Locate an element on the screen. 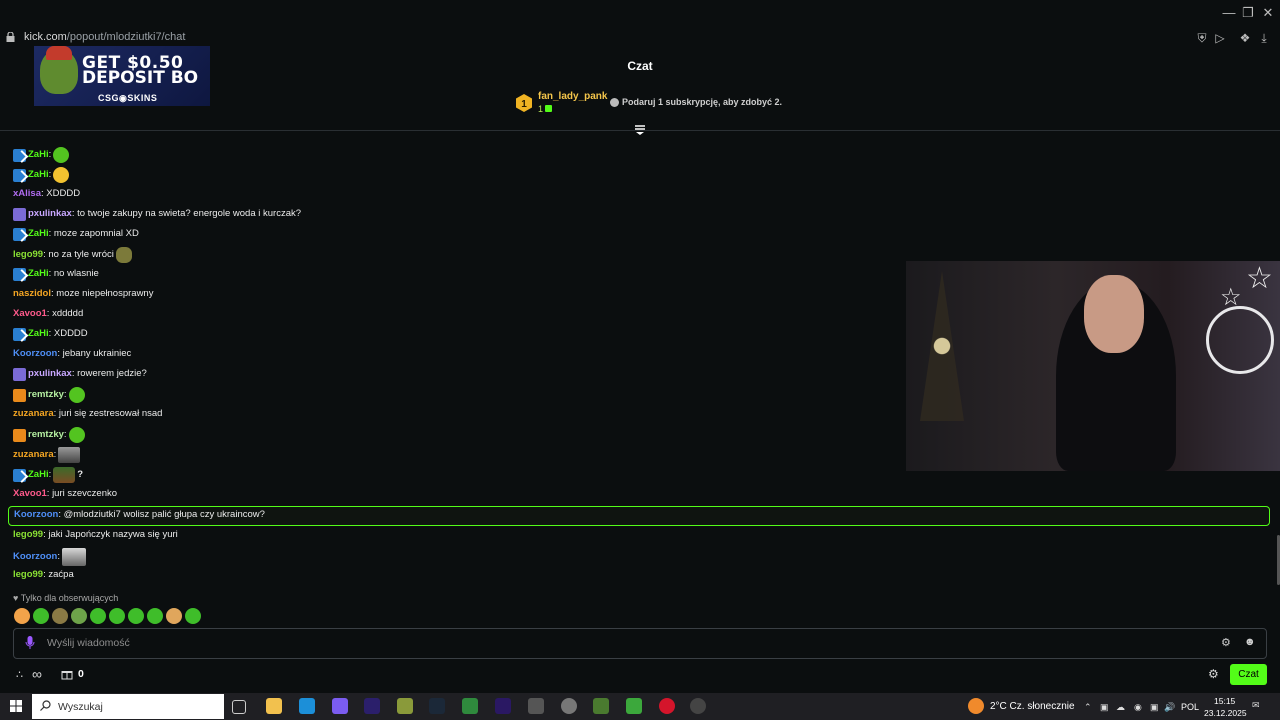 The image size is (1280, 720). send-chat-button: Czat is located at coordinates (1248, 674).